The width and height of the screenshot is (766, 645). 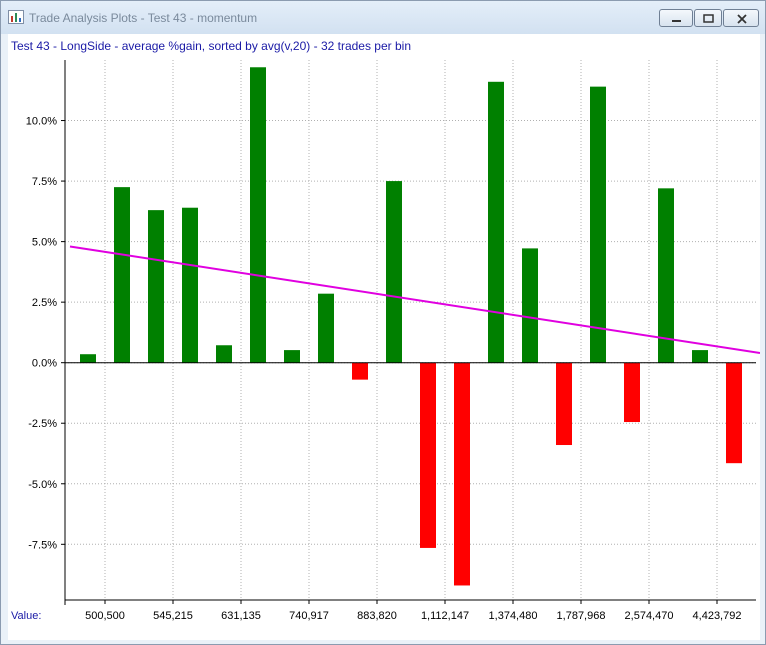 What do you see at coordinates (581, 616) in the screenshot?
I see `x-tick-label: 1,787,968` at bounding box center [581, 616].